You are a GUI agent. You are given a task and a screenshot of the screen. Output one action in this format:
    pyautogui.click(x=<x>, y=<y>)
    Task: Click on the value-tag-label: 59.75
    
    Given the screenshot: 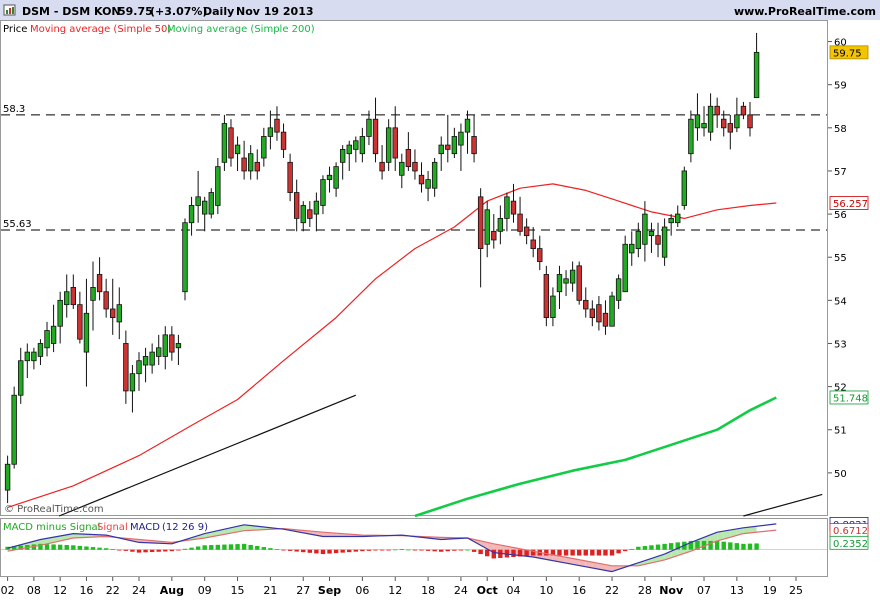 What is the action you would take?
    pyautogui.click(x=847, y=53)
    